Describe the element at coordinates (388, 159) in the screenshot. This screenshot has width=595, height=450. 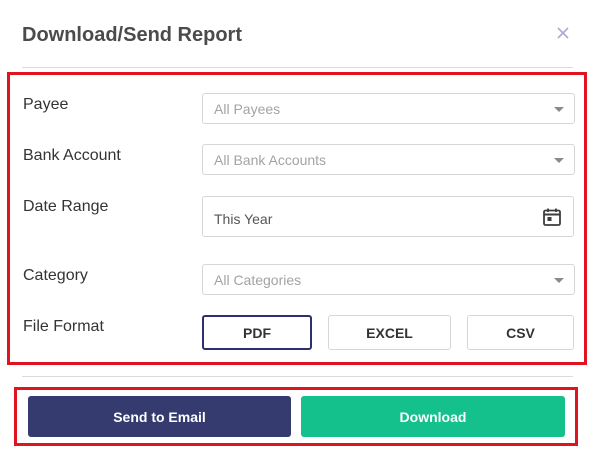
I see `bank-account-select: All Bank Accounts` at that location.